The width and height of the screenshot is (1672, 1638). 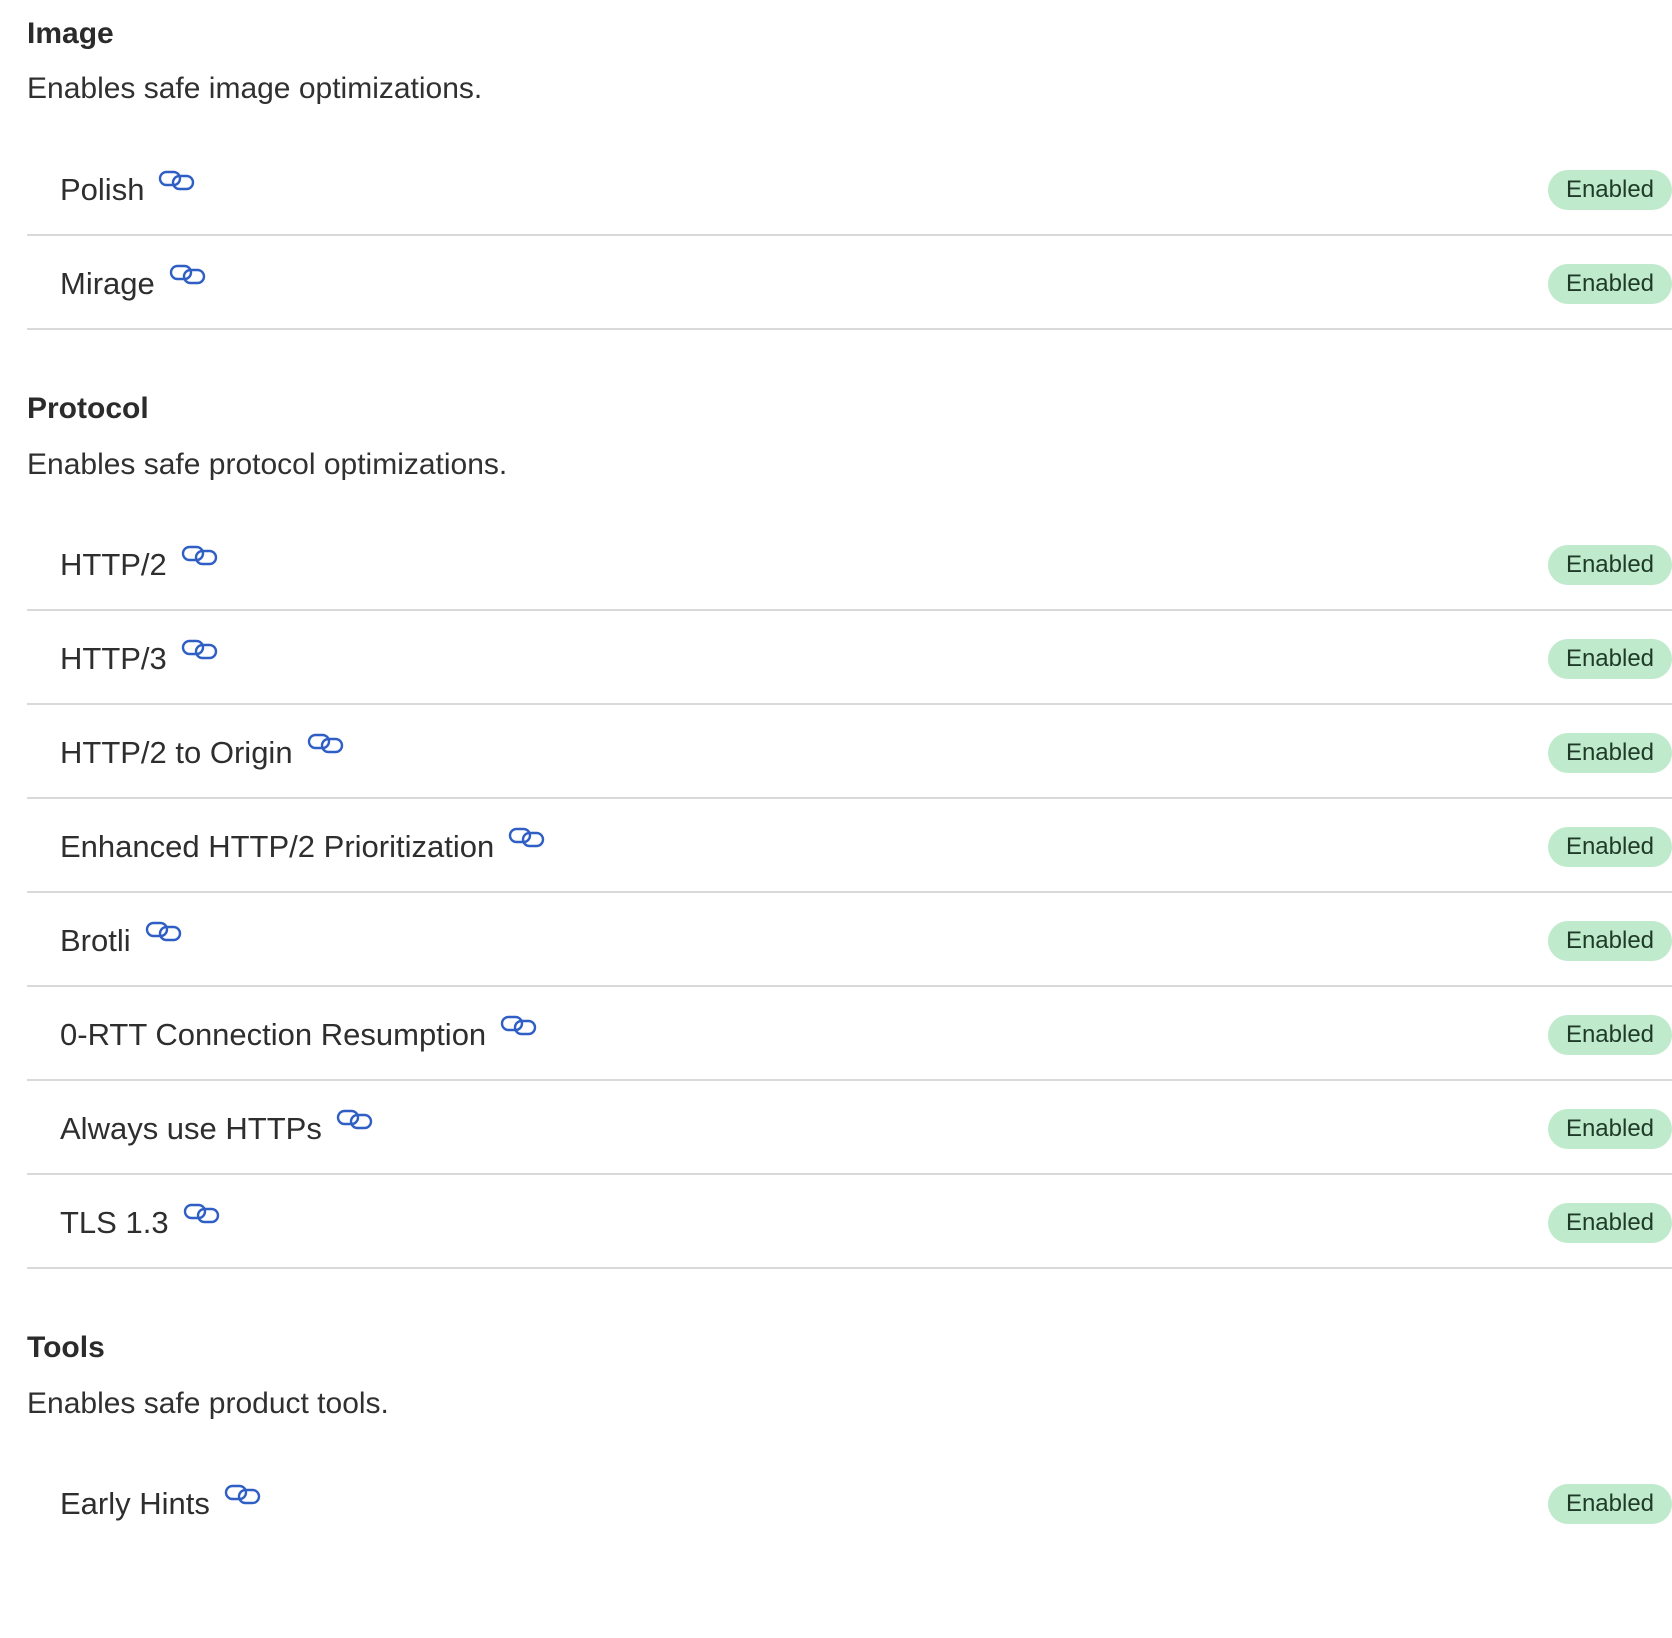 What do you see at coordinates (849, 658) in the screenshot?
I see `setting-row-http3: HTTP/3 Enabled` at bounding box center [849, 658].